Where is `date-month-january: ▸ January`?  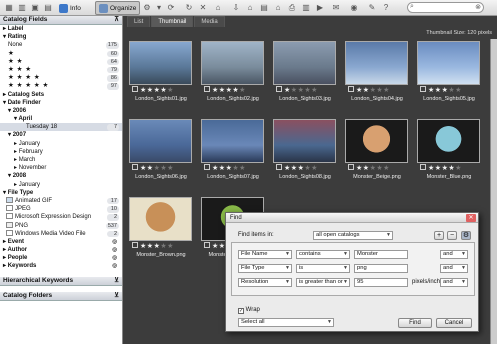 date-month-january: ▸ January is located at coordinates (61, 144).